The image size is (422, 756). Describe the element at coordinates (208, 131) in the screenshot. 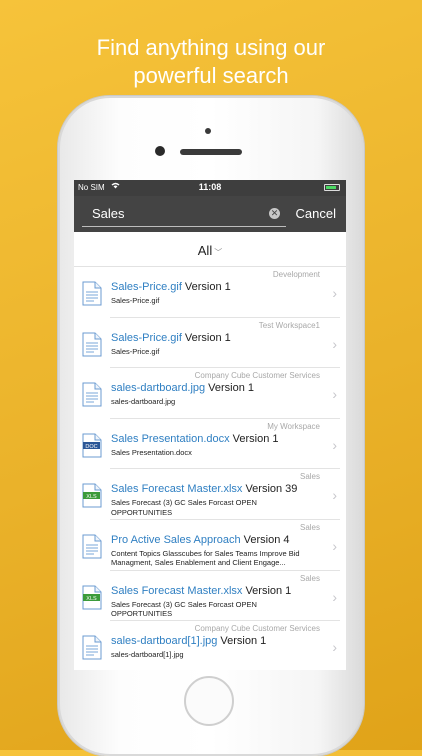

I see `camera-dot` at that location.